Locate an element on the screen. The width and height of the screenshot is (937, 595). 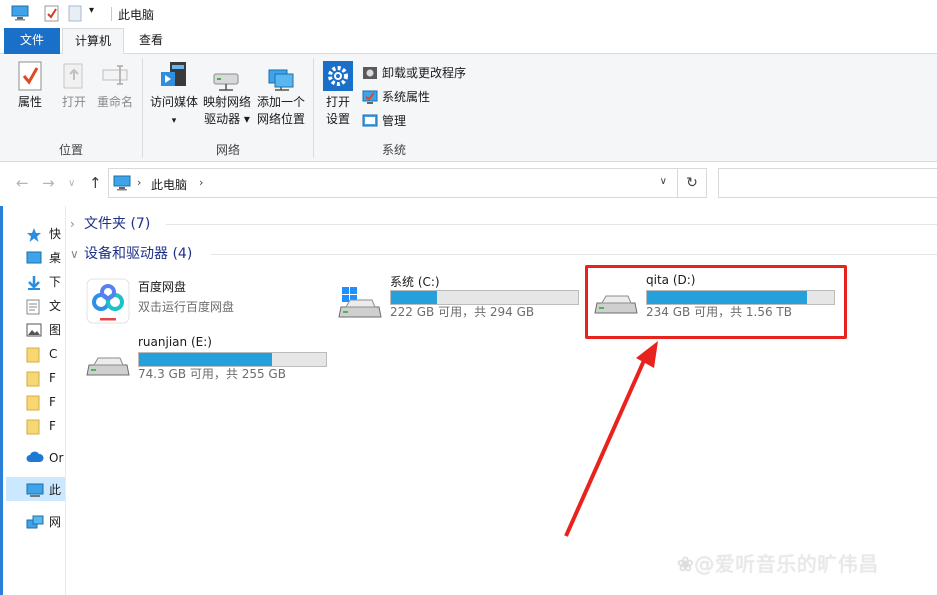
watermark: ❀@爱听音乐的旷伟昌 is located at coordinates (778, 562).